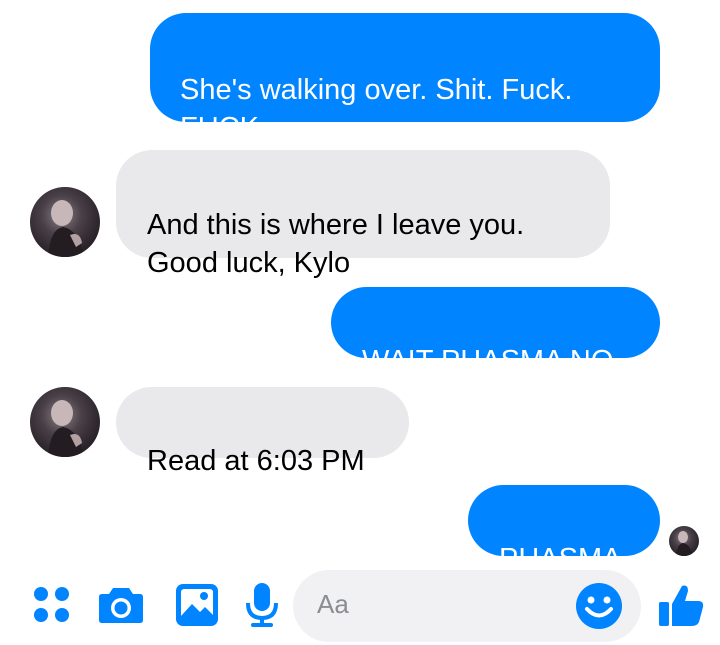  Describe the element at coordinates (262, 607) in the screenshot. I see `microphone-icon` at that location.